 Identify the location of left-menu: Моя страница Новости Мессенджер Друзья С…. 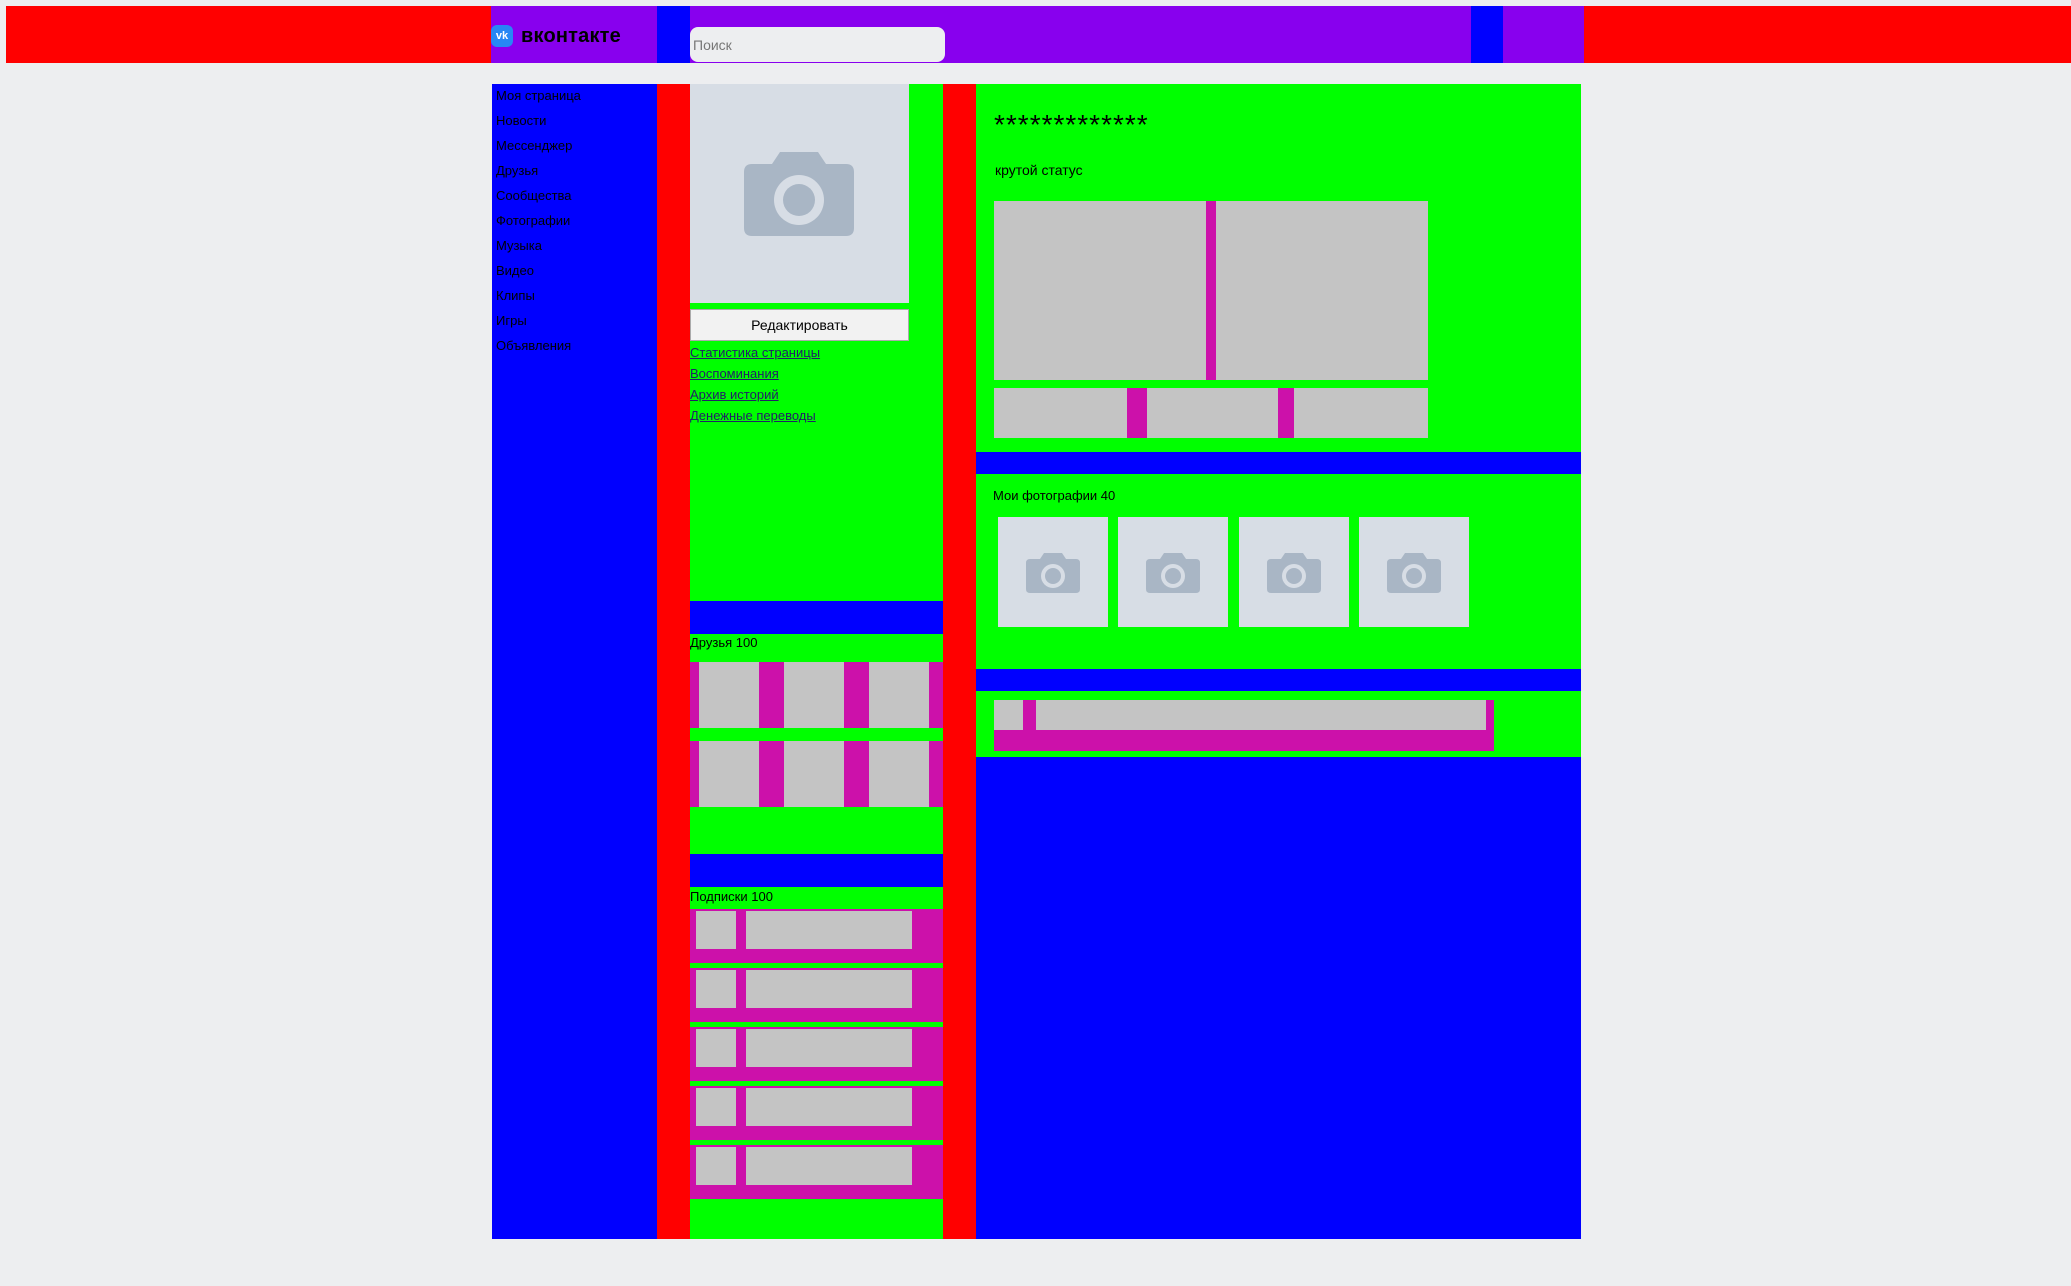
(574, 661).